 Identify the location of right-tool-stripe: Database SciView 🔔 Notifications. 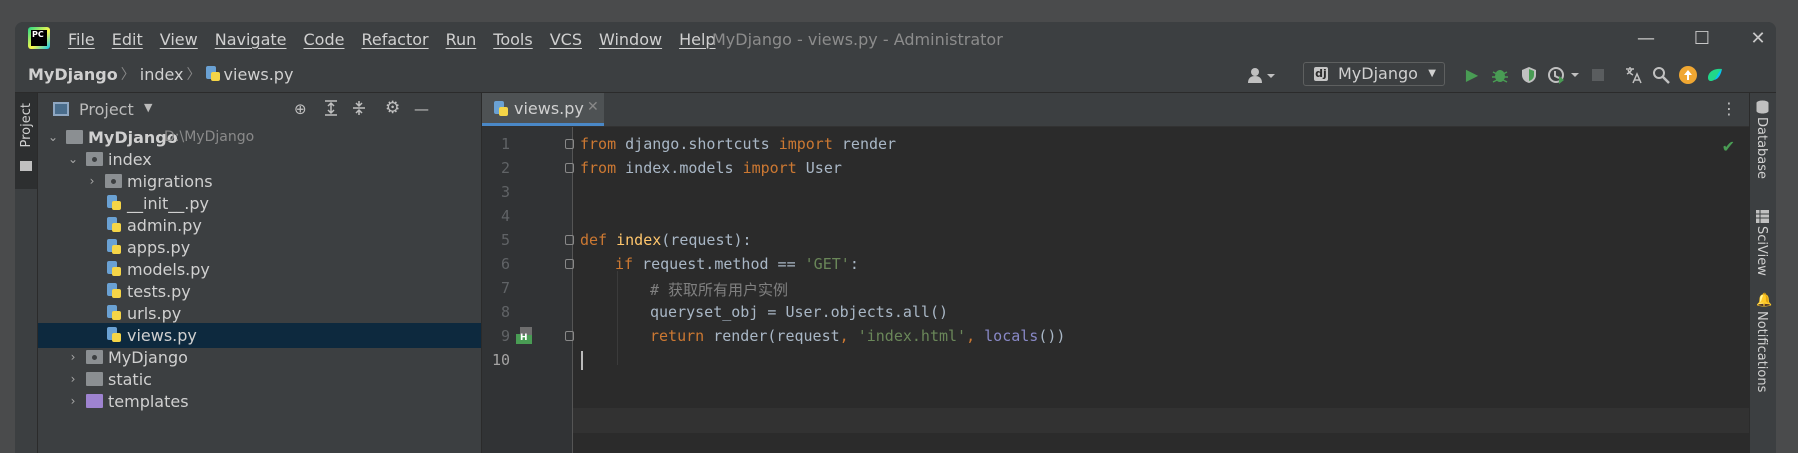
(1762, 273).